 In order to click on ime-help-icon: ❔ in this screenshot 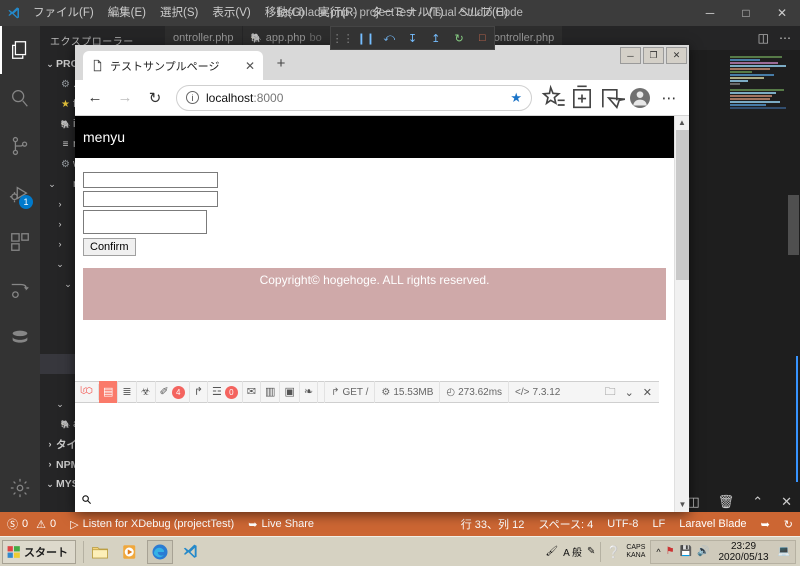, I will do `click(613, 552)`.